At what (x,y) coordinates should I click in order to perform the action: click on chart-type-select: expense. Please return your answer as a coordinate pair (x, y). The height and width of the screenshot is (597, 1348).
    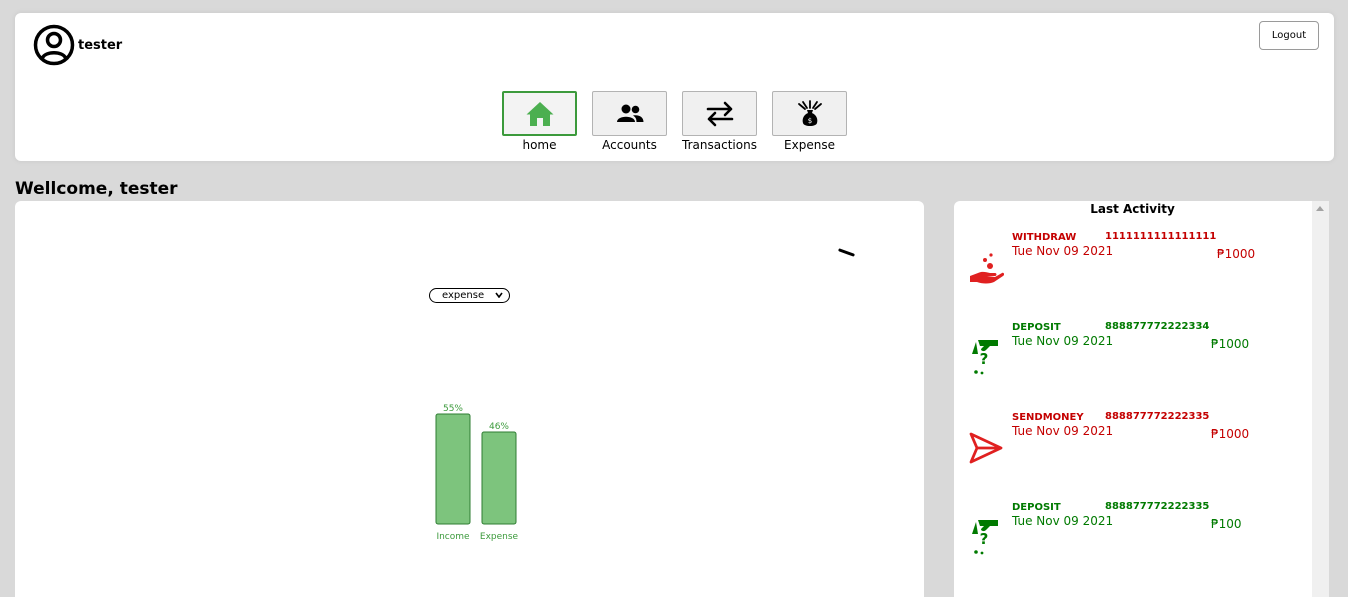
    Looking at the image, I should click on (469, 295).